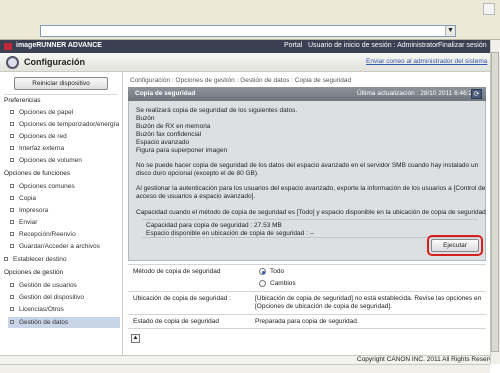  Describe the element at coordinates (61, 83) in the screenshot. I see `restart-device-button: Reiniciar dispositivo` at that location.